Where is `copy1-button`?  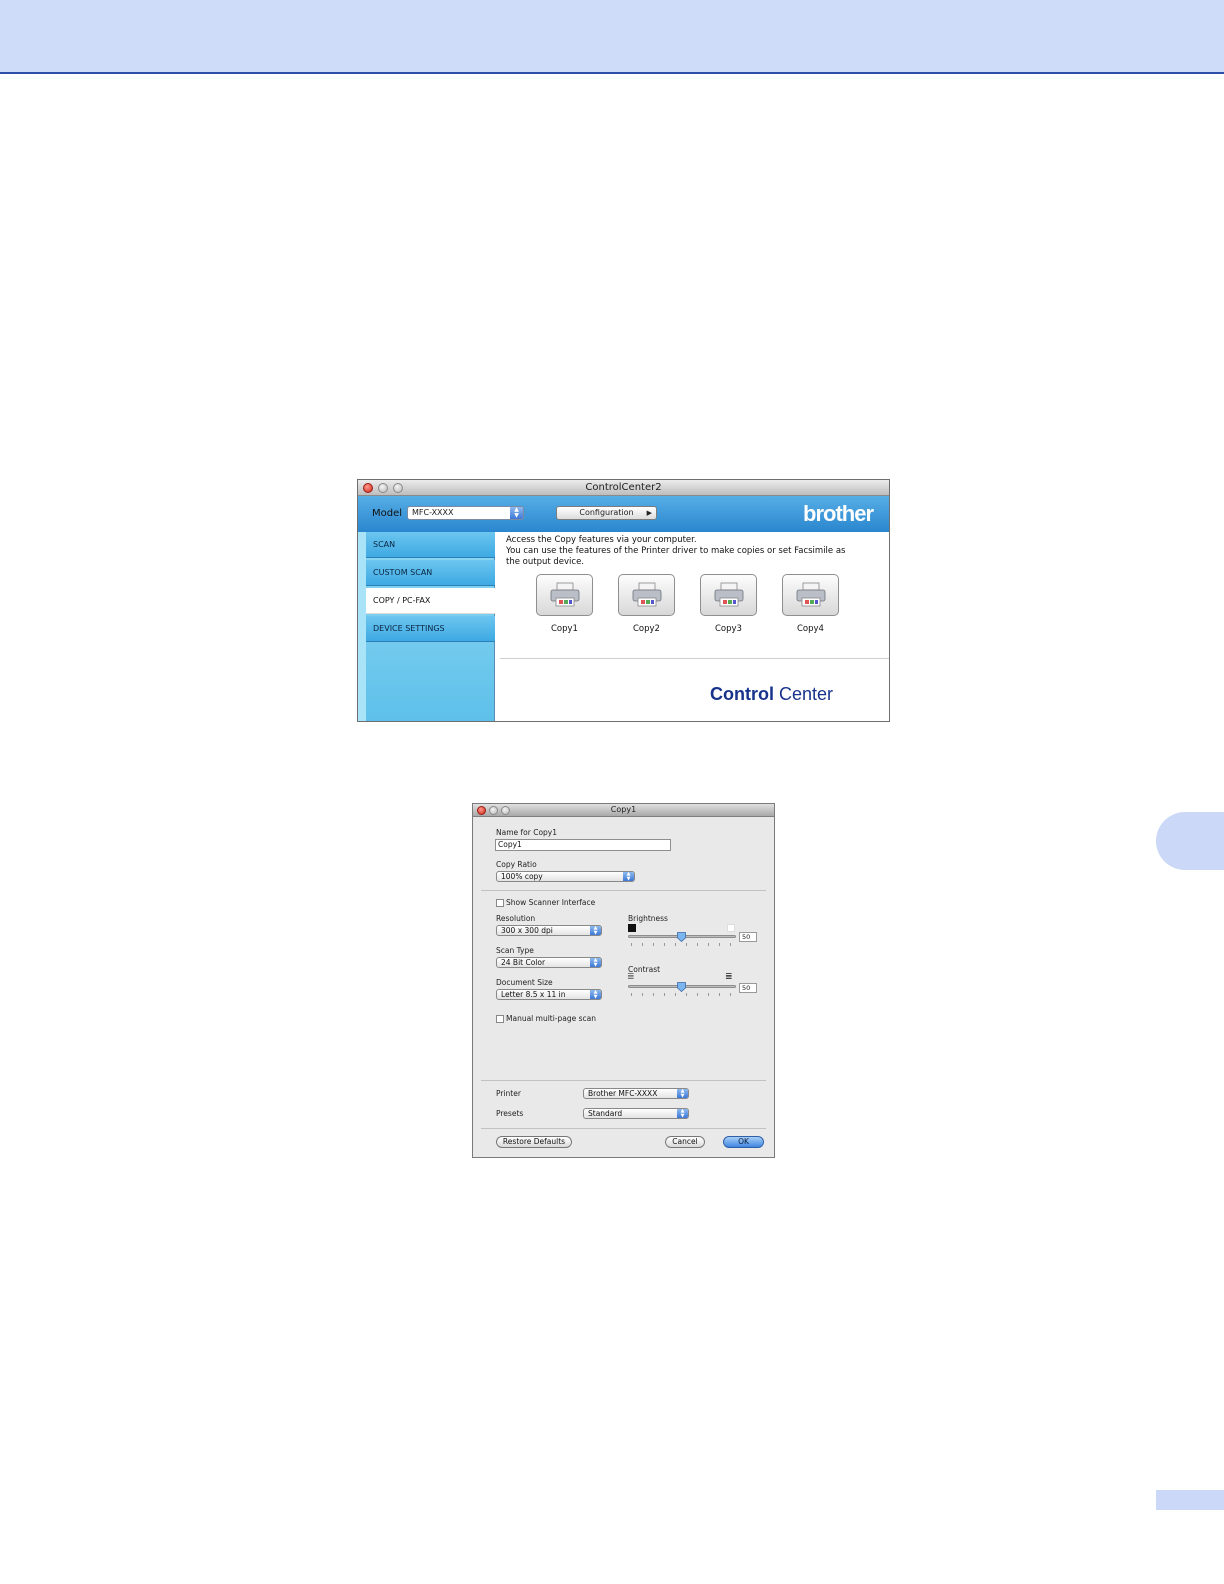
copy1-button is located at coordinates (564, 595).